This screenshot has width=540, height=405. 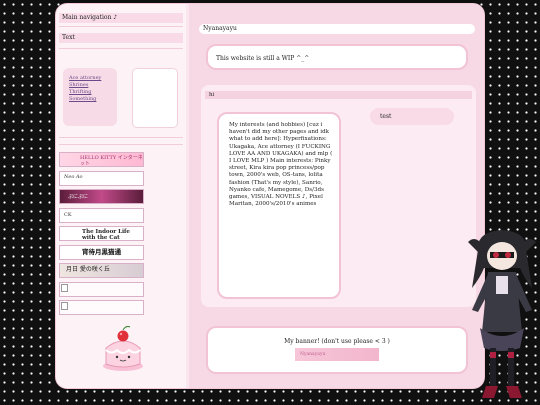 I want to click on hello-kitty-button: HELLO KITTY インターネット, so click(x=101, y=159).